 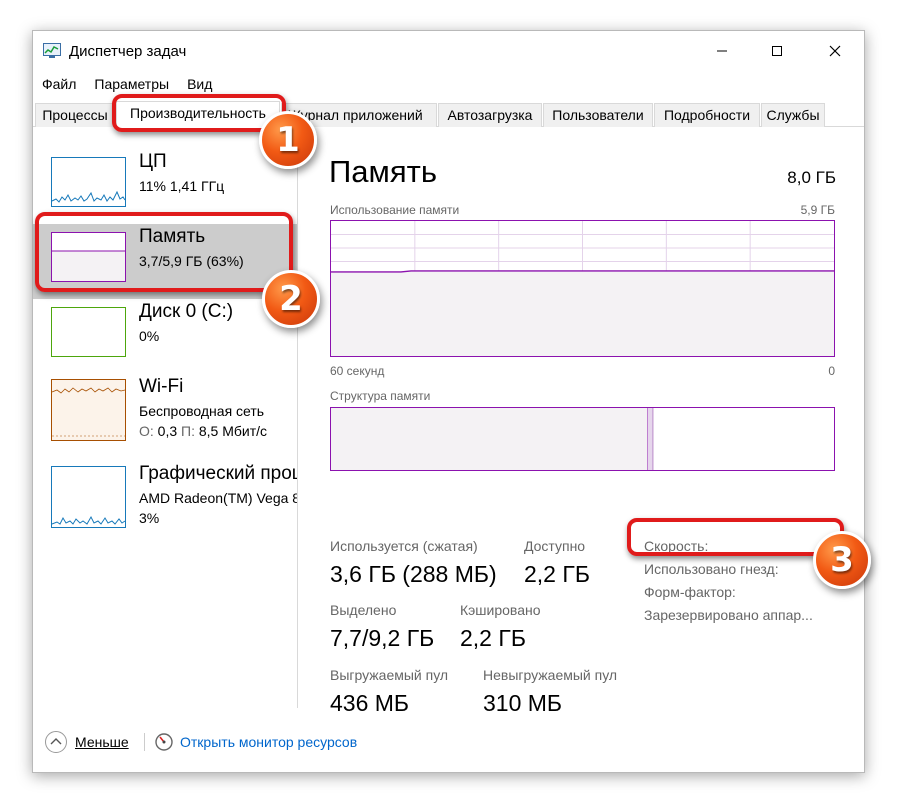 I want to click on minimize-icon, so click(x=722, y=51).